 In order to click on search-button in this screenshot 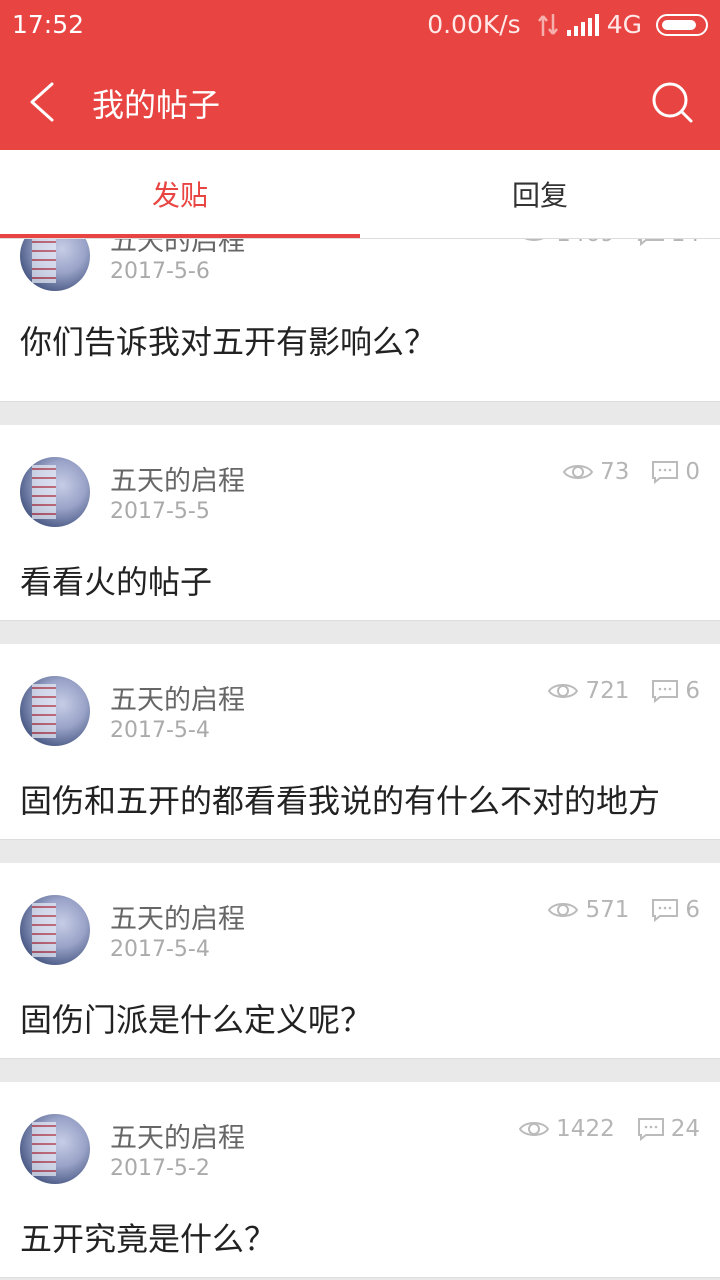, I will do `click(672, 102)`.